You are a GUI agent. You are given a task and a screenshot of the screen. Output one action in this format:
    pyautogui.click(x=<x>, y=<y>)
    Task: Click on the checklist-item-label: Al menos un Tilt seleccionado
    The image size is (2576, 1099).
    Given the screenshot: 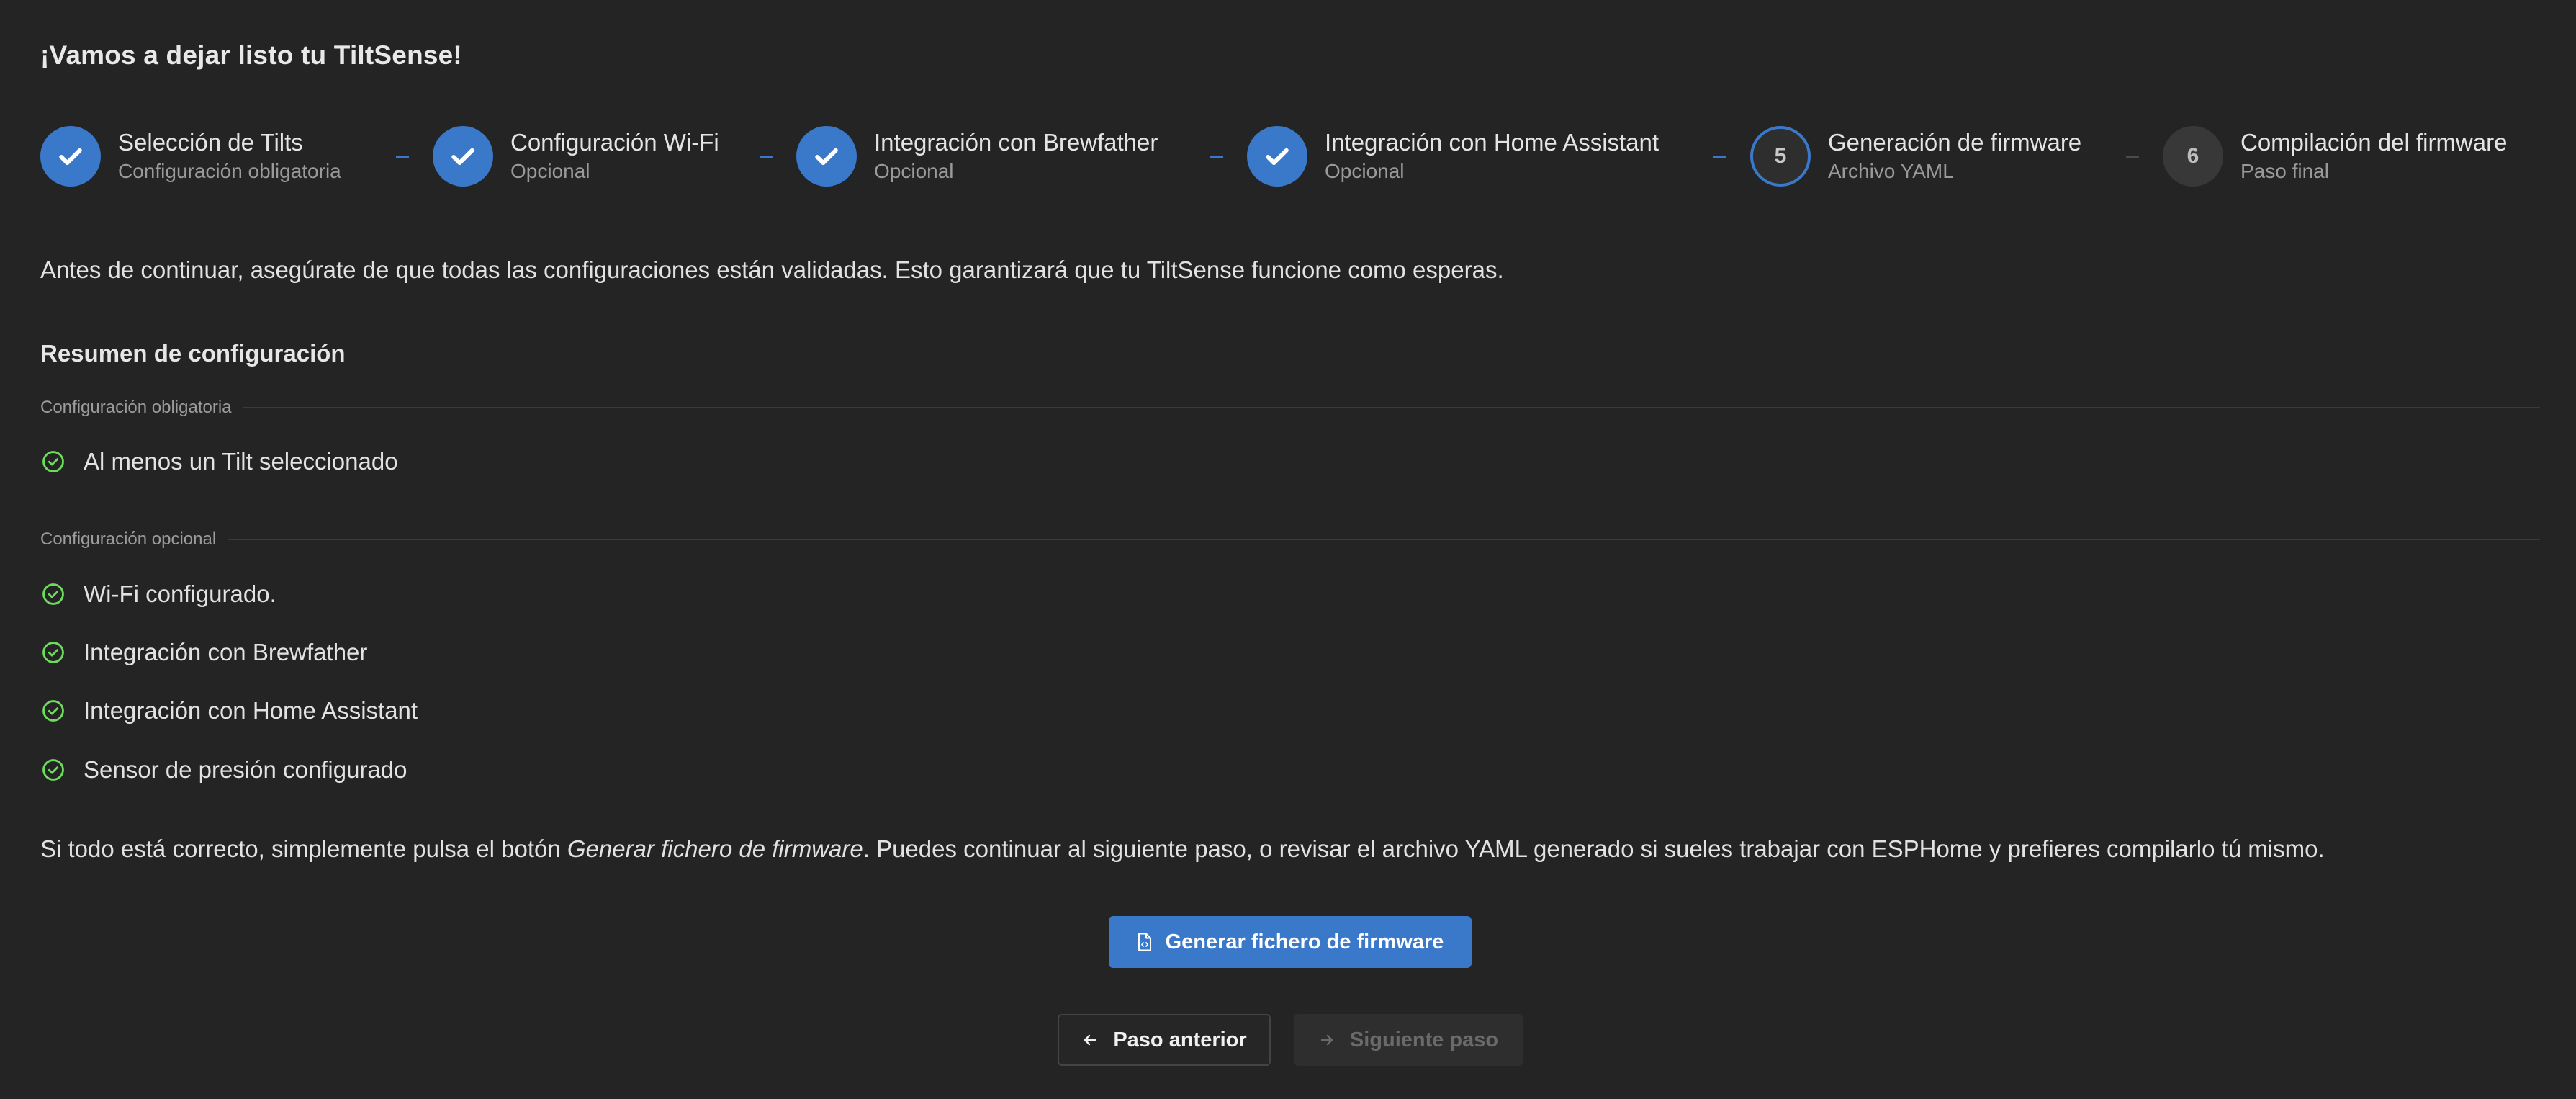 What is the action you would take?
    pyautogui.click(x=241, y=461)
    